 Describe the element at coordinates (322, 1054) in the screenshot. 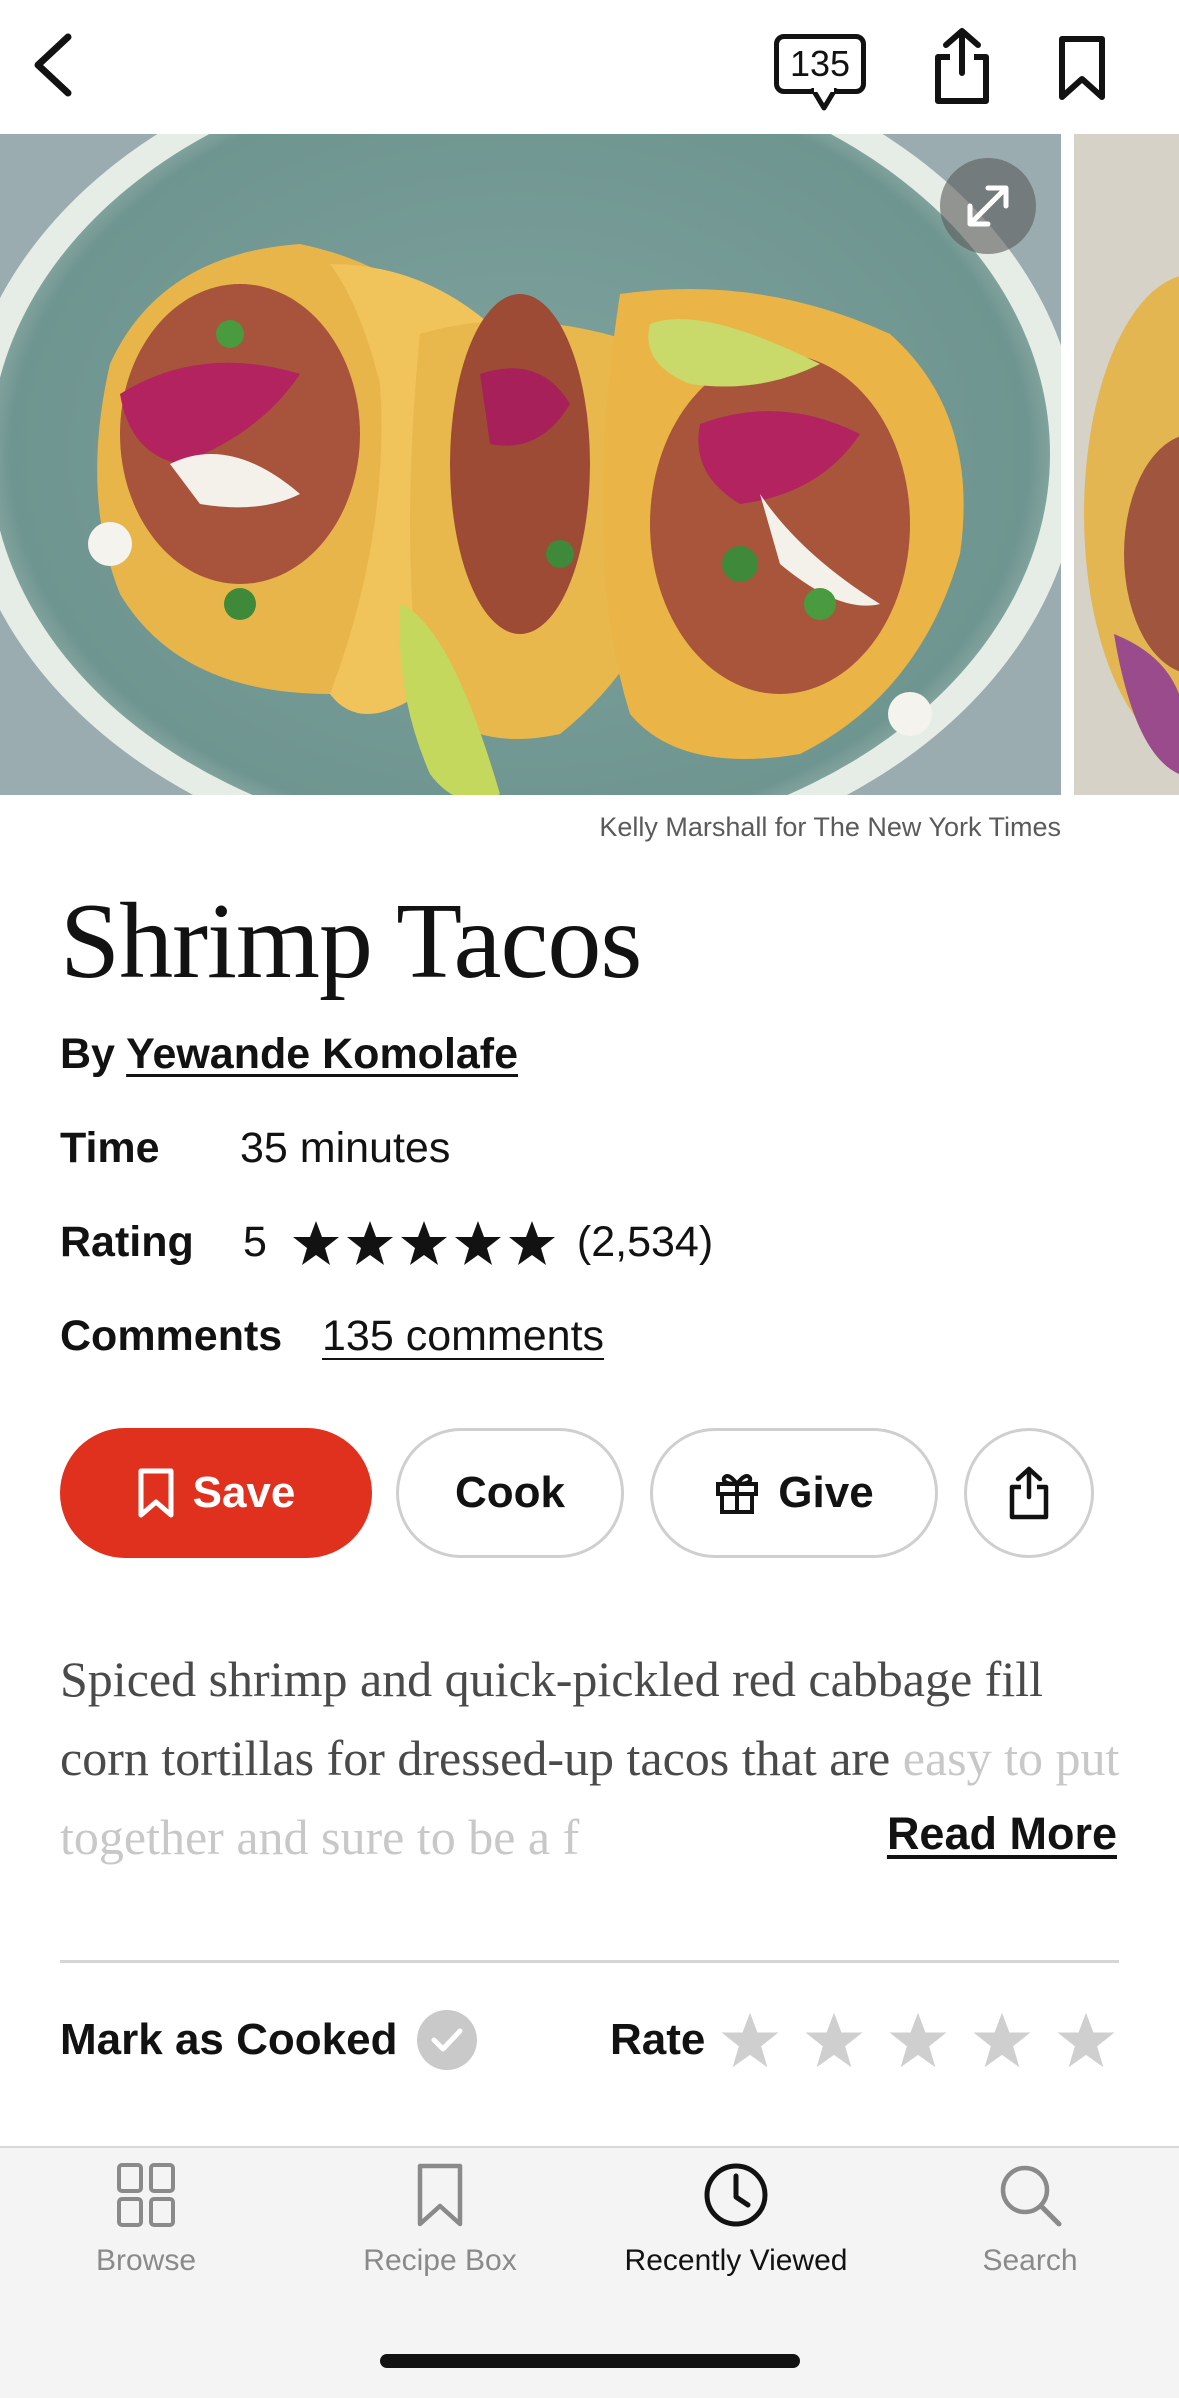

I see `author-link: Yewande Komolafe` at that location.